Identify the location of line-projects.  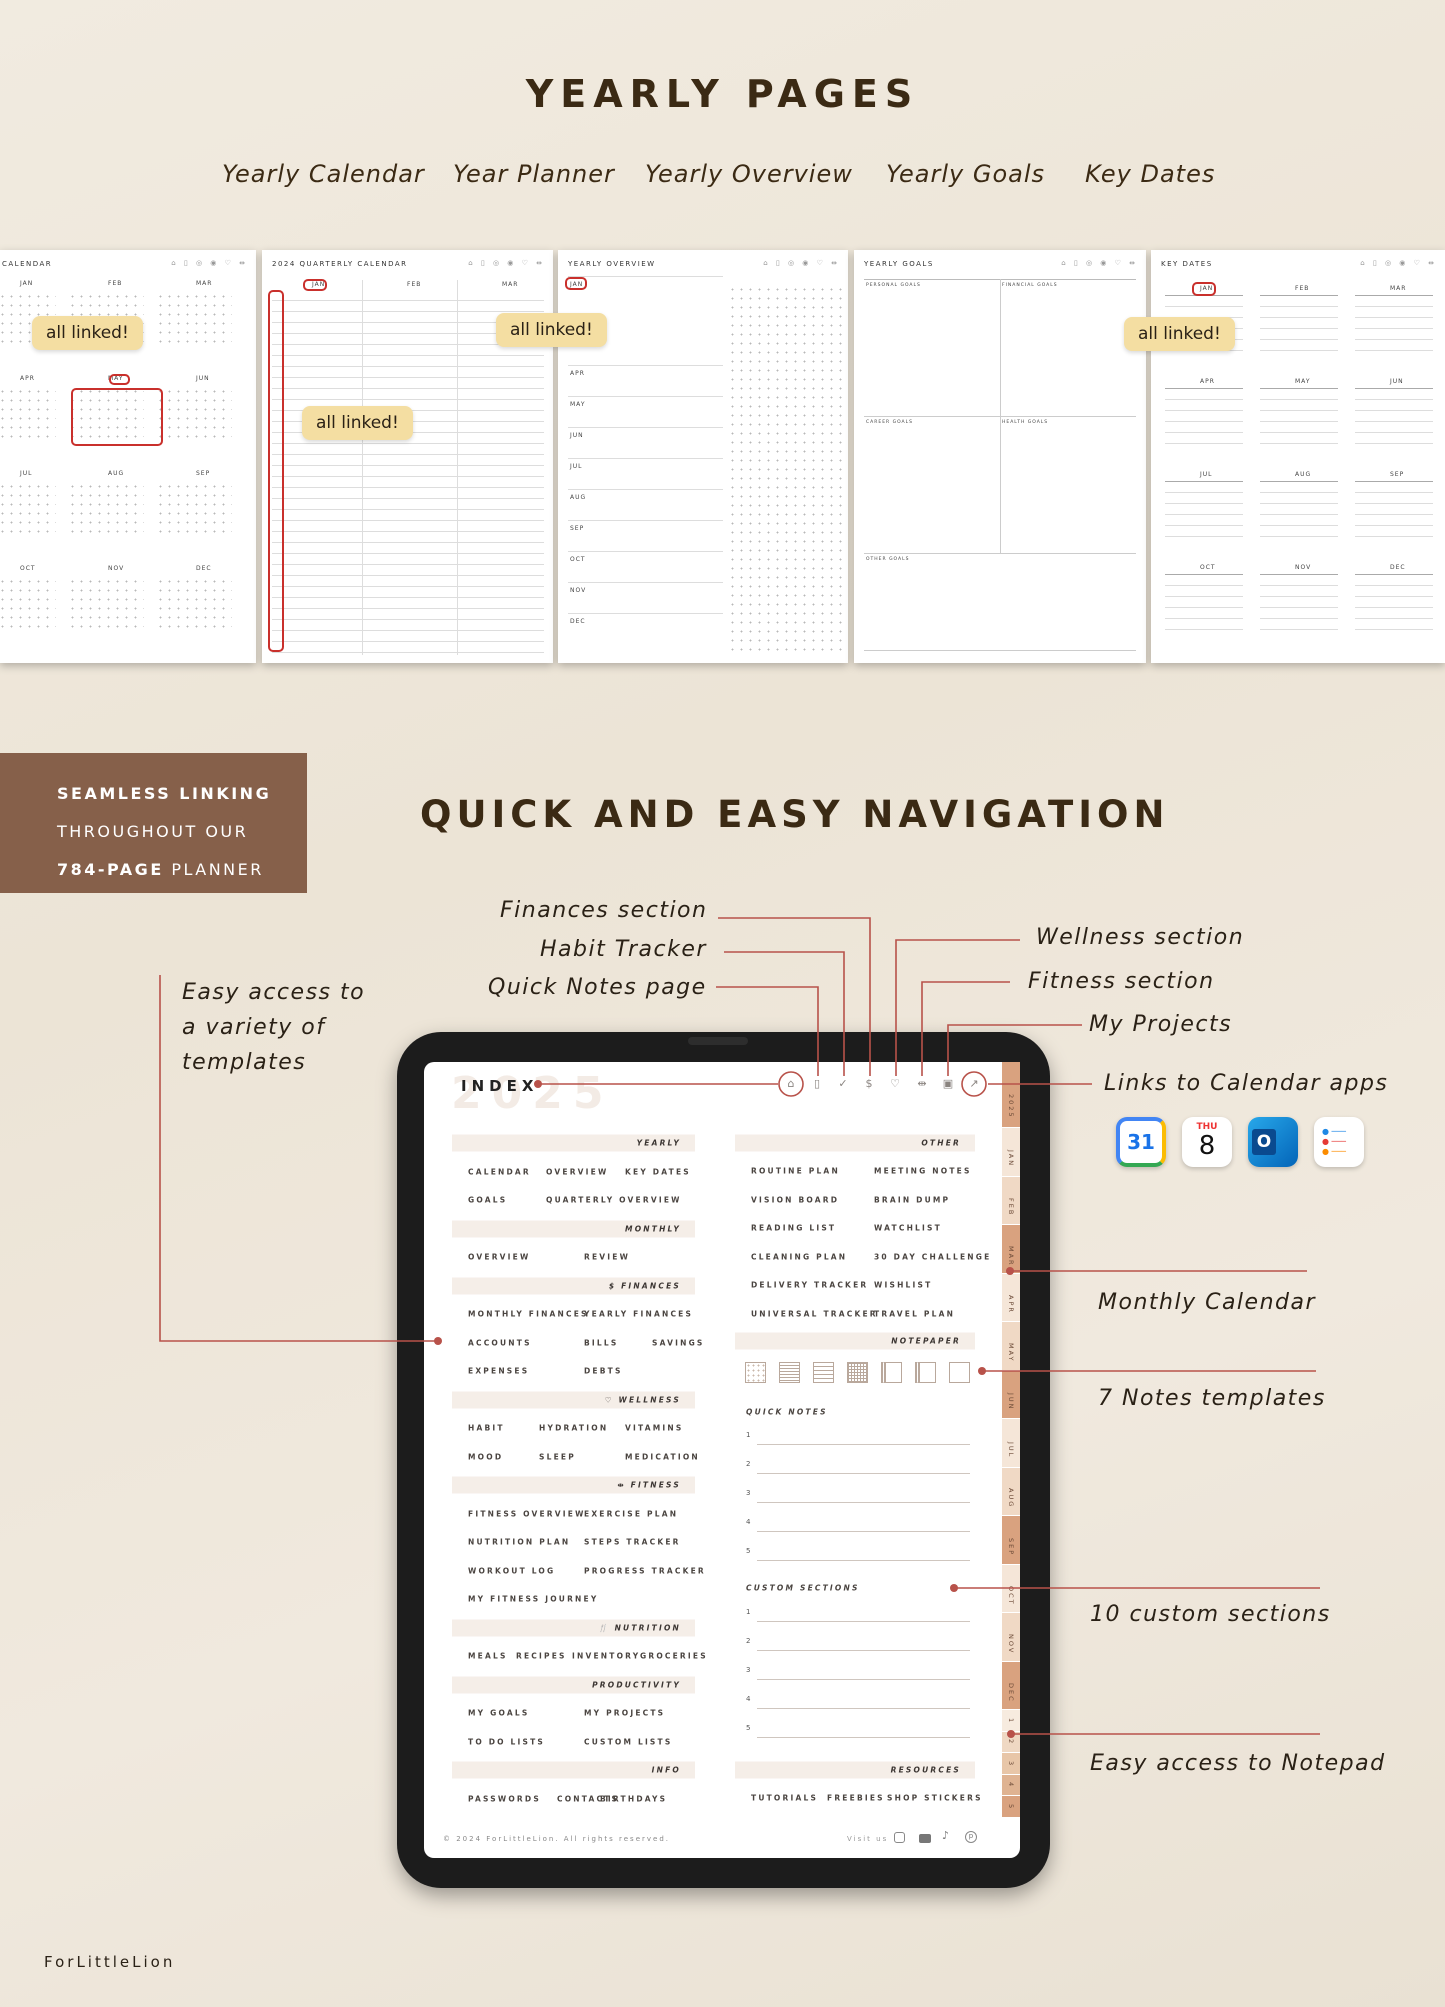
(1014, 1050).